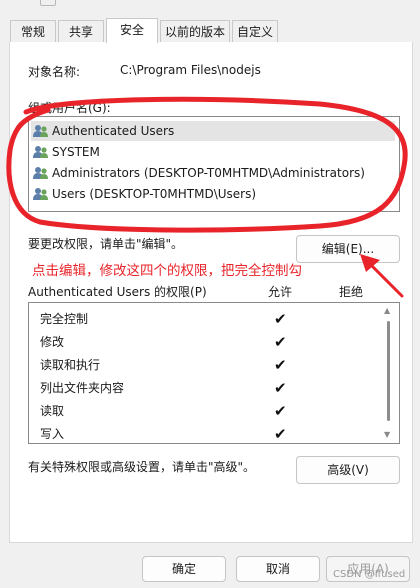 The width and height of the screenshot is (420, 588). What do you see at coordinates (76, 152) in the screenshot?
I see `group-item-label: SYSTEM` at bounding box center [76, 152].